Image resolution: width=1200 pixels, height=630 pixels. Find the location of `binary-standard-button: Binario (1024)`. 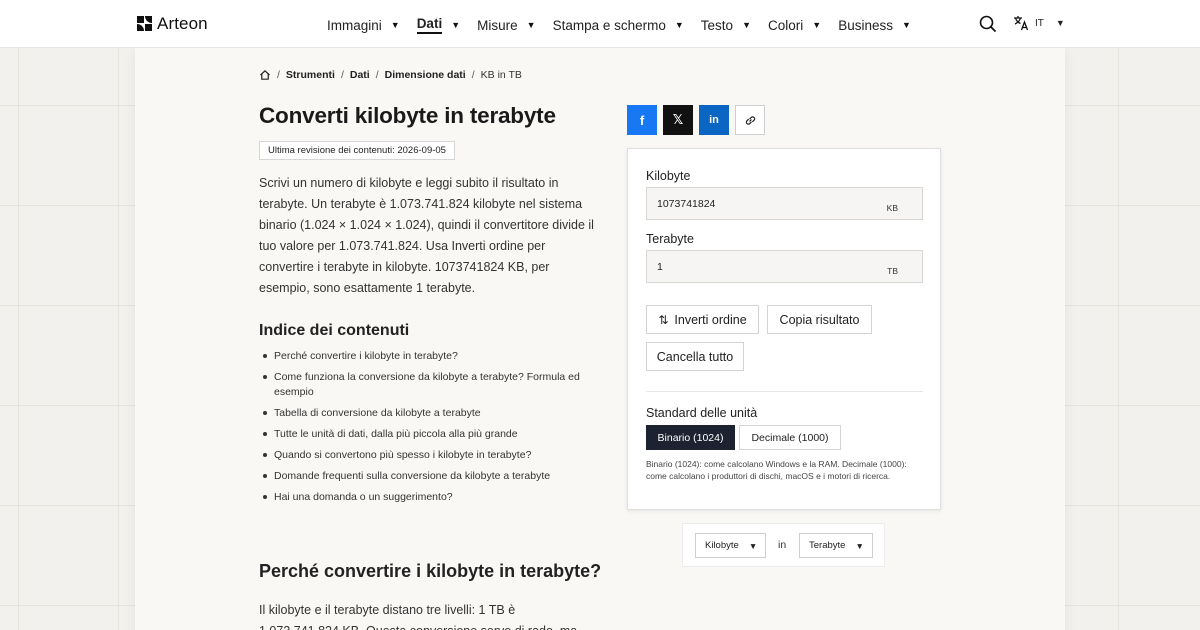

binary-standard-button: Binario (1024) is located at coordinates (690, 437).